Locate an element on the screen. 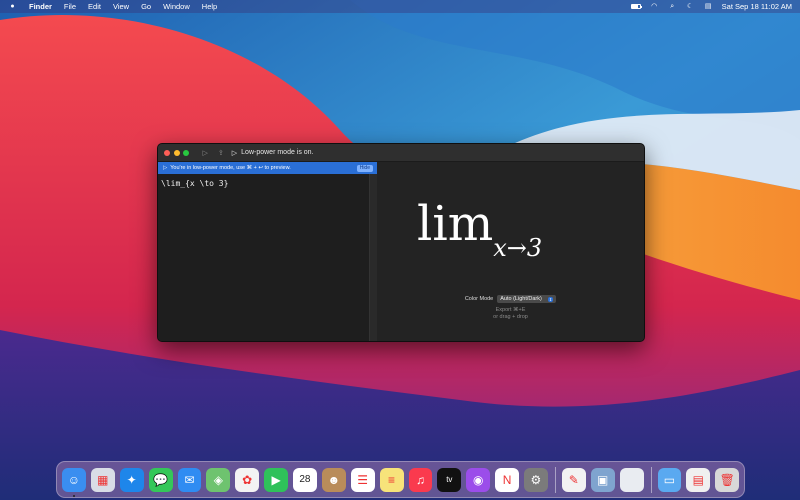  running-indicator is located at coordinates (74, 495).